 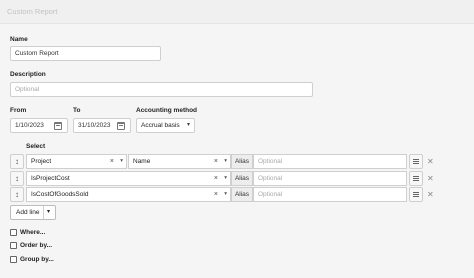 I want to click on to-label: To, so click(x=77, y=110).